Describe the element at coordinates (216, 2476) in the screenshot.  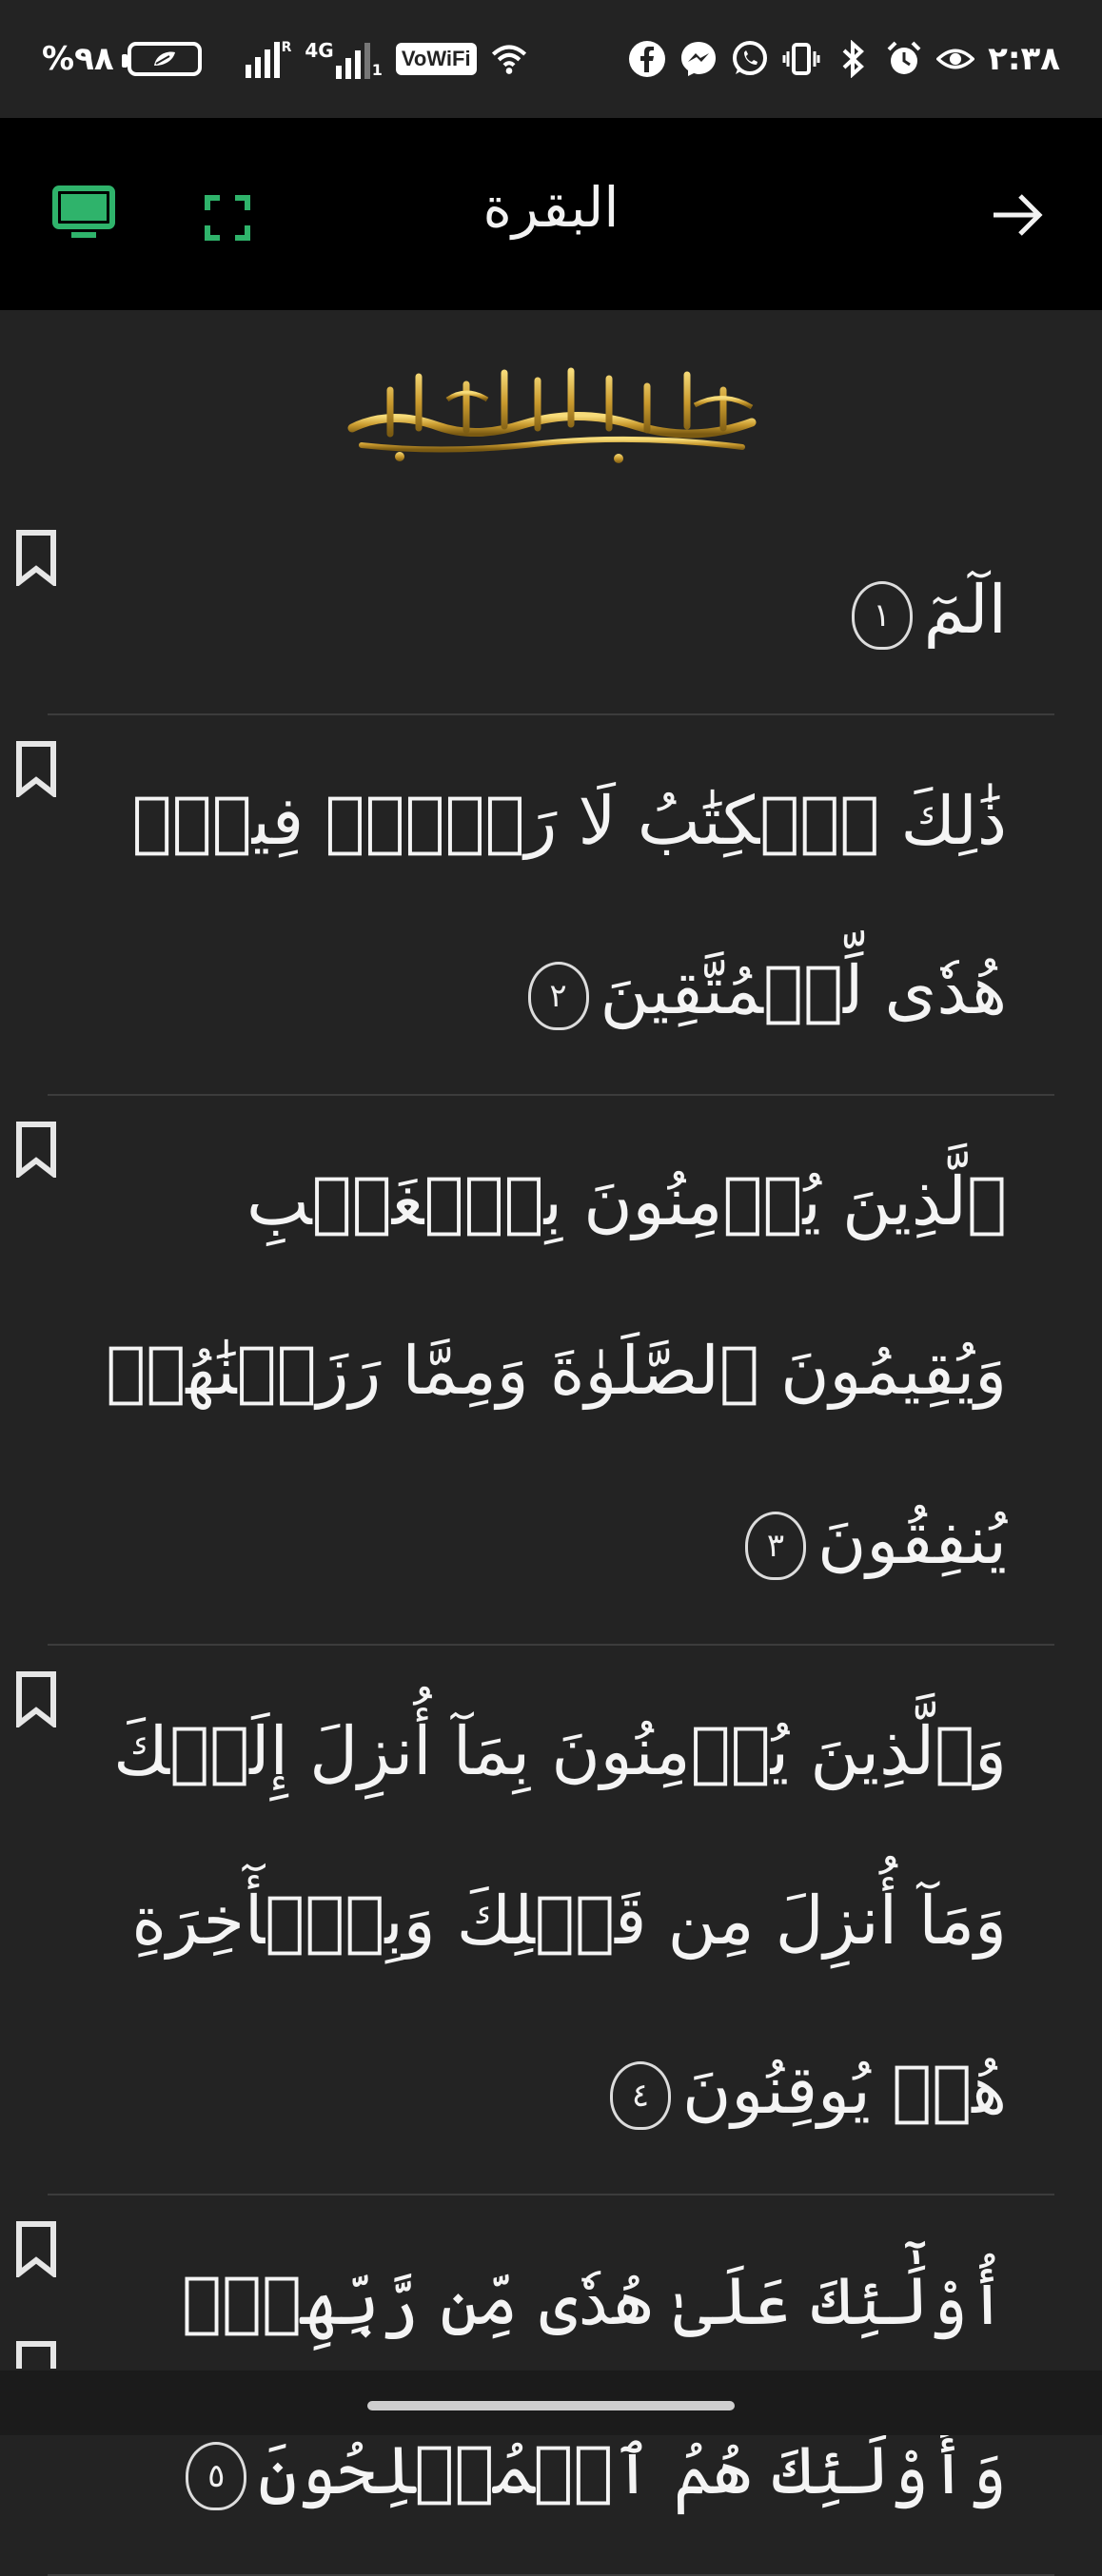
I see `ayah-number: ٥` at that location.